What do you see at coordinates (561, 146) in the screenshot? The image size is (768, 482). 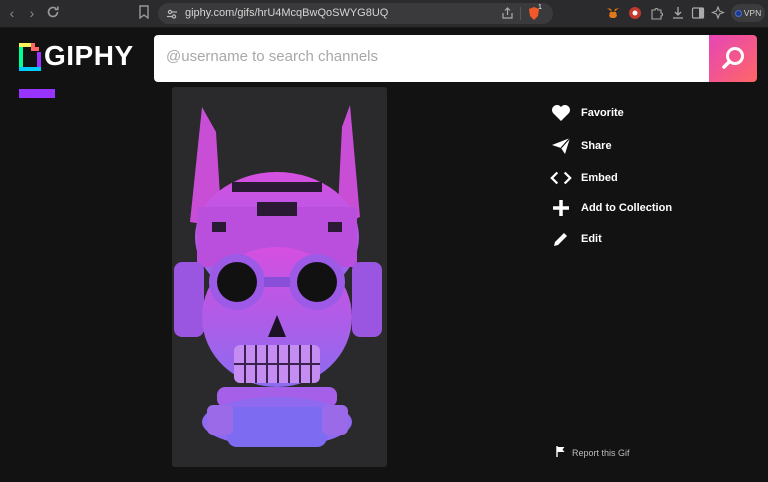 I see `paper-plane-icon` at bounding box center [561, 146].